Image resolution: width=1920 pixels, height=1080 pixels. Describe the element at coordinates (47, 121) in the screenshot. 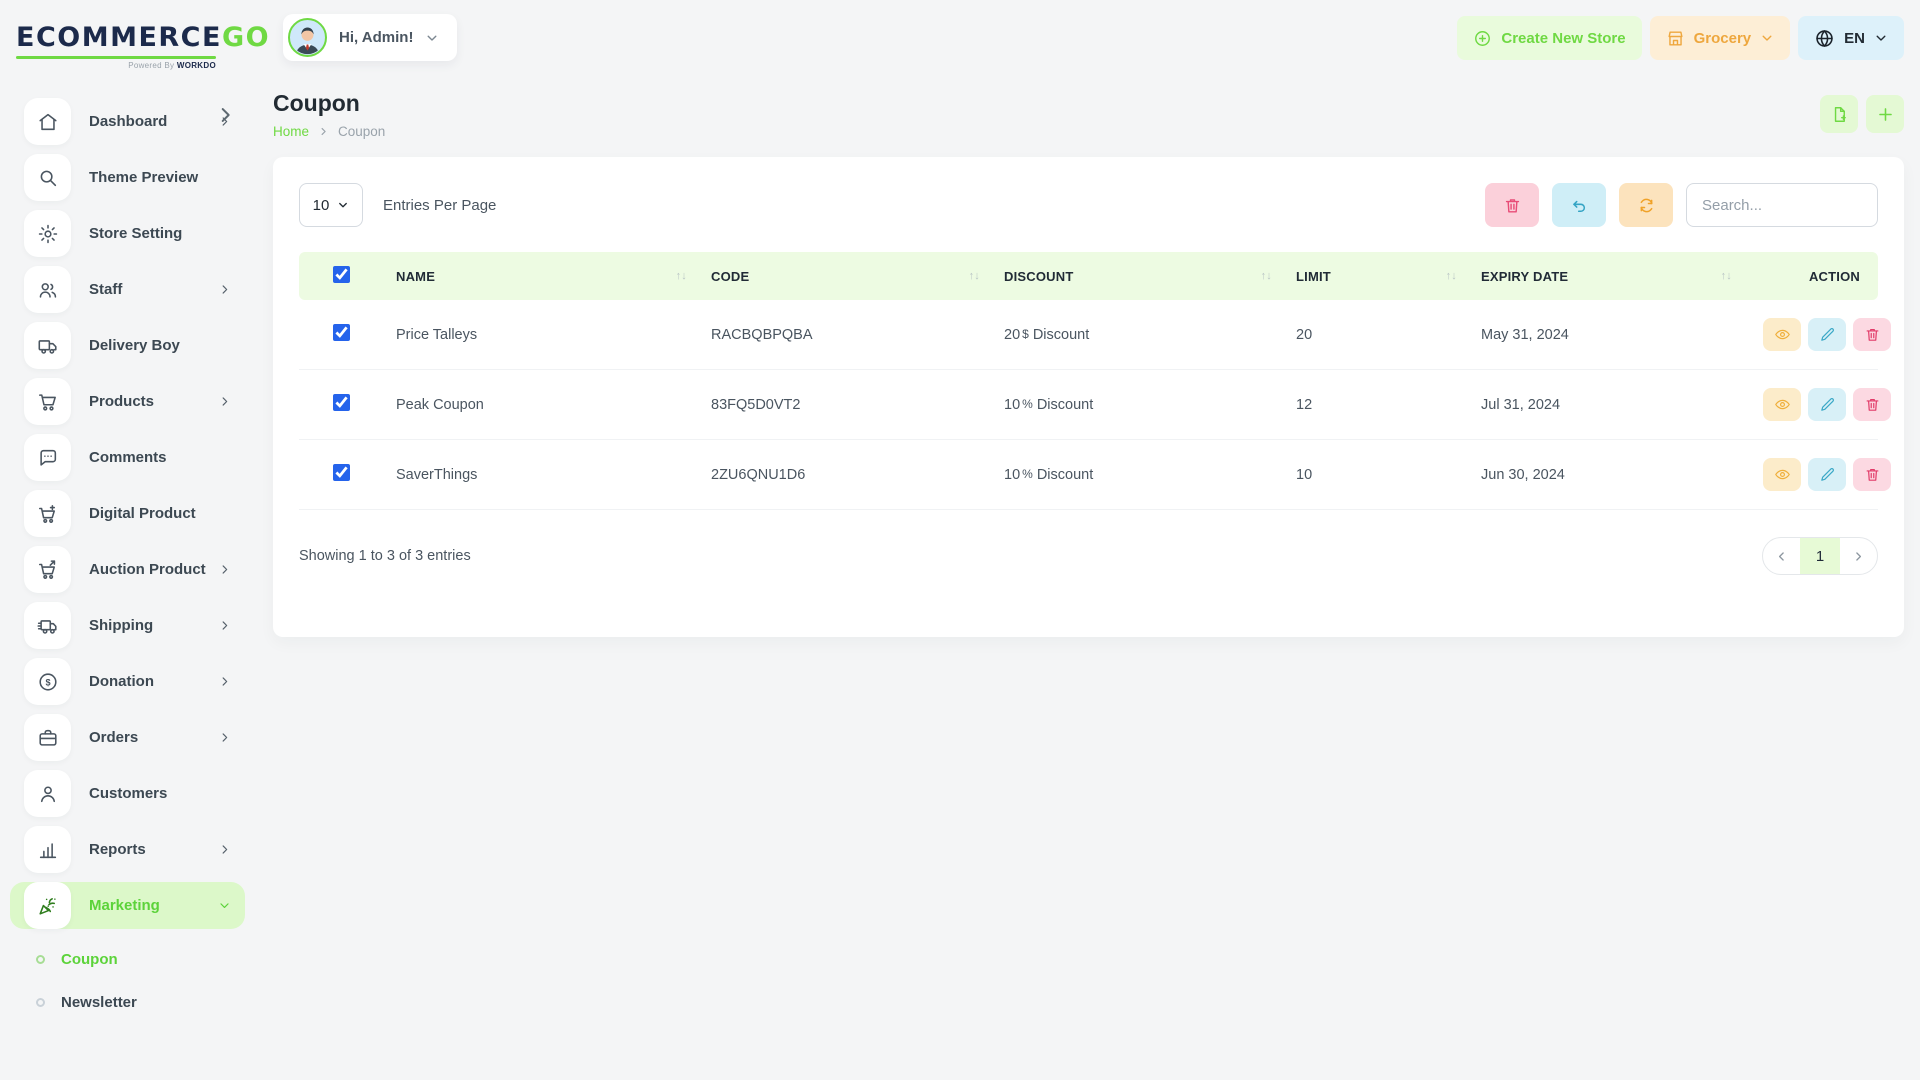

I see `home-icon` at that location.